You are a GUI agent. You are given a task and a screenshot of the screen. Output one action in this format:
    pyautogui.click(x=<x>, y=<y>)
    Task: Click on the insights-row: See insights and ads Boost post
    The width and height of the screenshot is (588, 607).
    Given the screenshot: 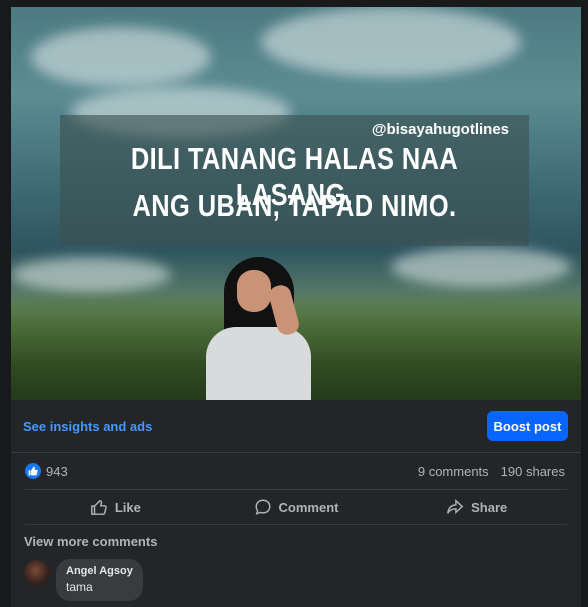 What is the action you would take?
    pyautogui.click(x=296, y=426)
    